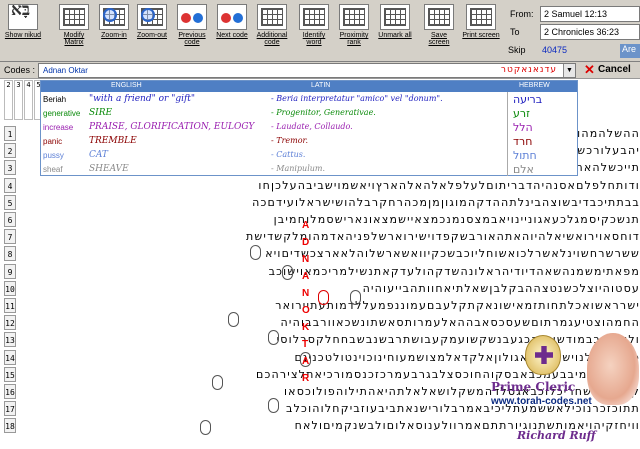 The image size is (640, 449). I want to click on popup-header: ENGLISH LATIN HEBREW, so click(309, 86).